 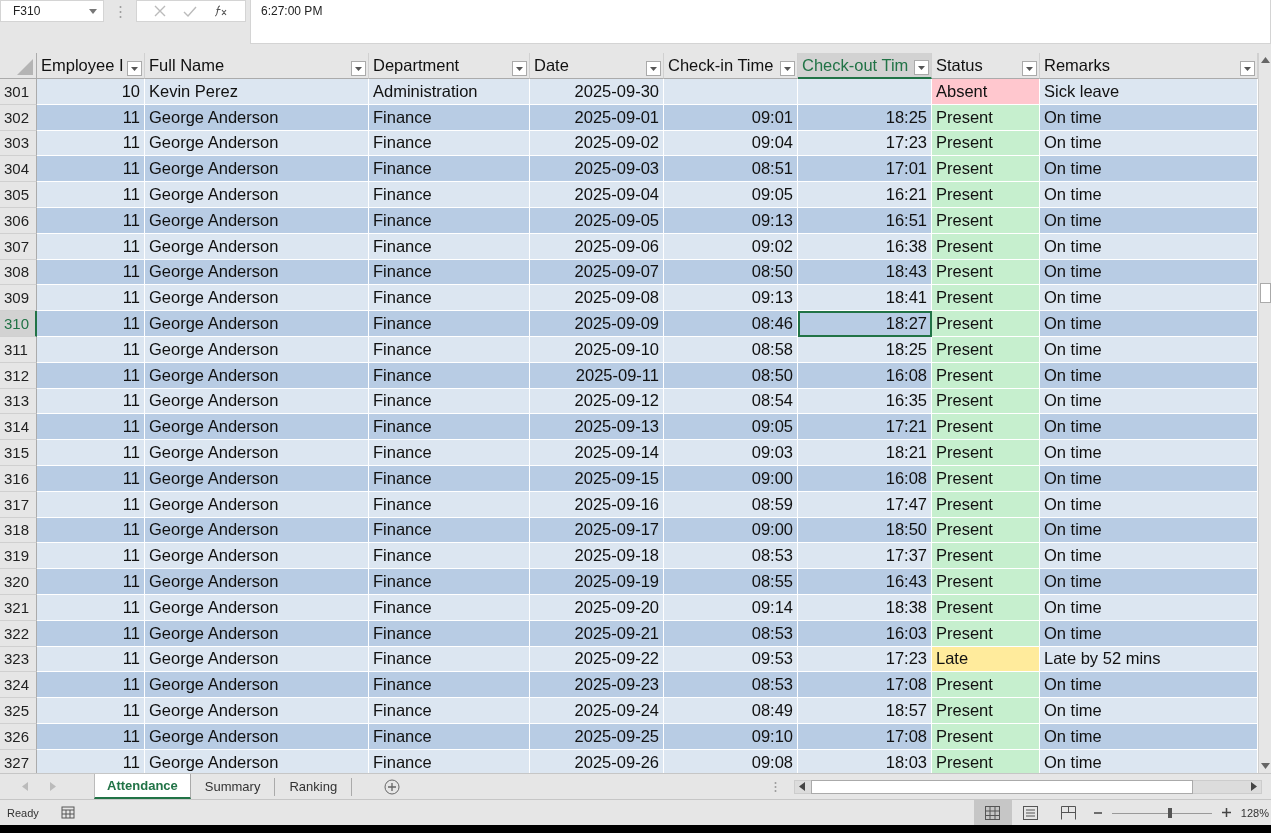 What do you see at coordinates (18, 530) in the screenshot?
I see `row-number: 318` at bounding box center [18, 530].